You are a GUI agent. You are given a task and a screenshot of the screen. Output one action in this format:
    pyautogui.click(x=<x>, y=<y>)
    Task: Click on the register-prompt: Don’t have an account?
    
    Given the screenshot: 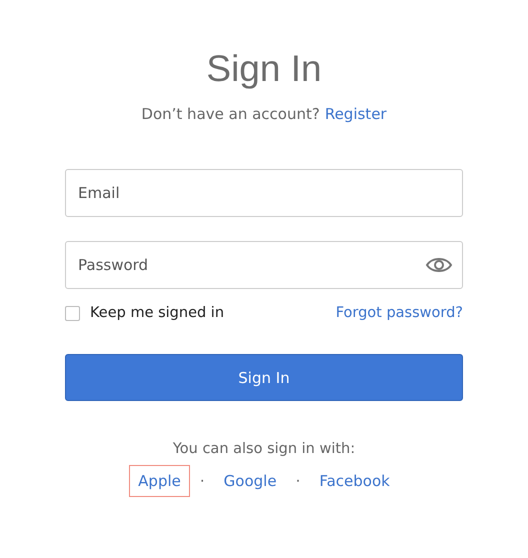 What is the action you would take?
    pyautogui.click(x=230, y=114)
    